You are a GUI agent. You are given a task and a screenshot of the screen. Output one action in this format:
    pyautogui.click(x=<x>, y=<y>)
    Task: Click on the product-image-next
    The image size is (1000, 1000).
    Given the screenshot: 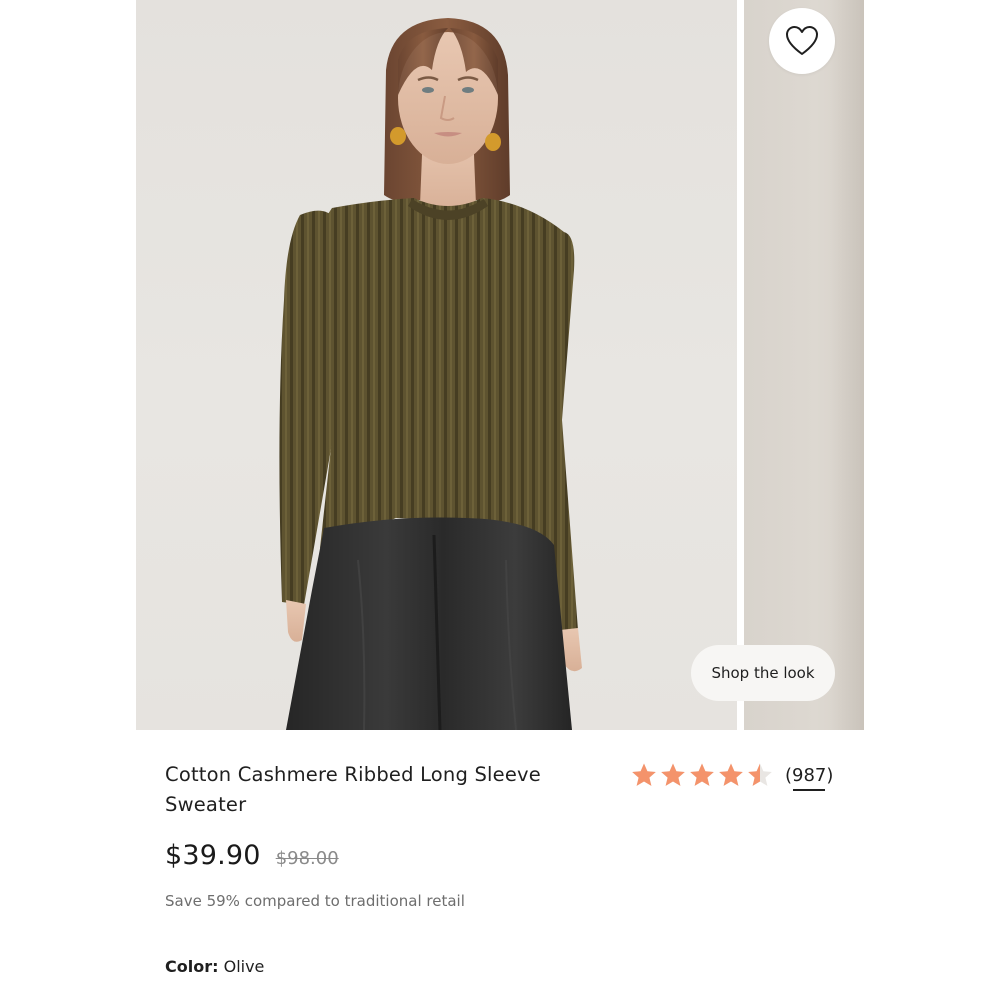 What is the action you would take?
    pyautogui.click(x=804, y=365)
    